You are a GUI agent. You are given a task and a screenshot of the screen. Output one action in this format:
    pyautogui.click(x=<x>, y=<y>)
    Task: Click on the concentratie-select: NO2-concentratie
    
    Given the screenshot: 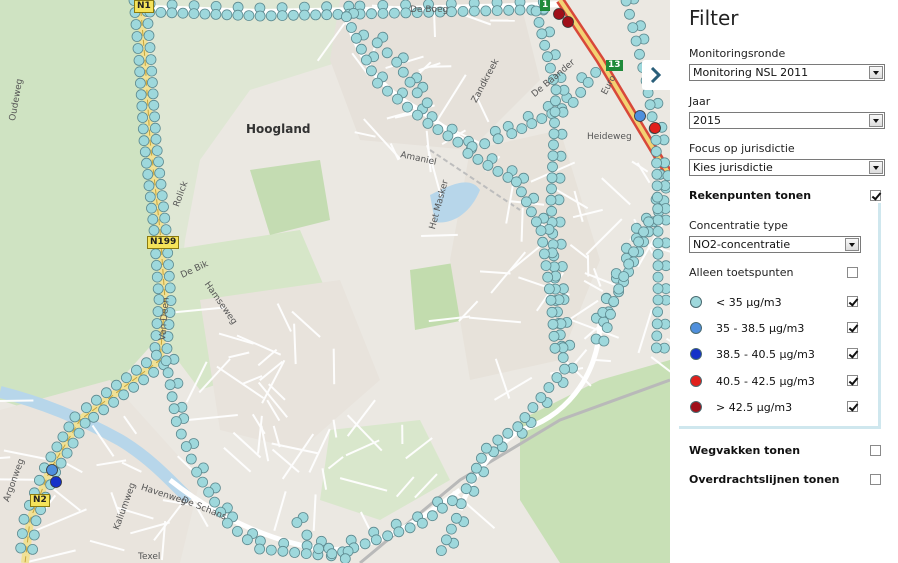 What is the action you would take?
    pyautogui.click(x=775, y=244)
    